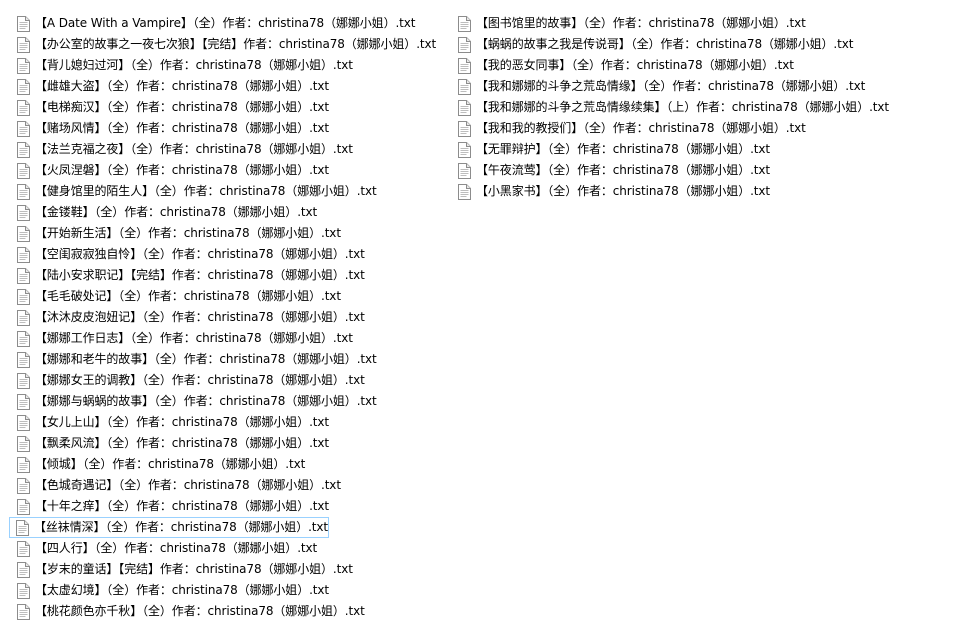 The image size is (978, 624). I want to click on file-name: 【法兰克福之夜】（全）作者：christina78（娜娜小姐）.txt, so click(194, 149).